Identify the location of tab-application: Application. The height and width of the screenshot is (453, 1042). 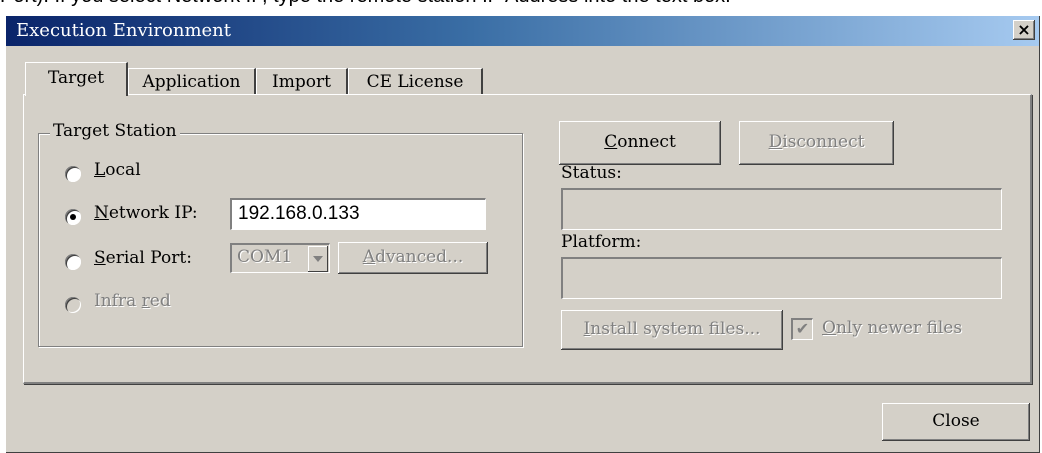
(192, 81).